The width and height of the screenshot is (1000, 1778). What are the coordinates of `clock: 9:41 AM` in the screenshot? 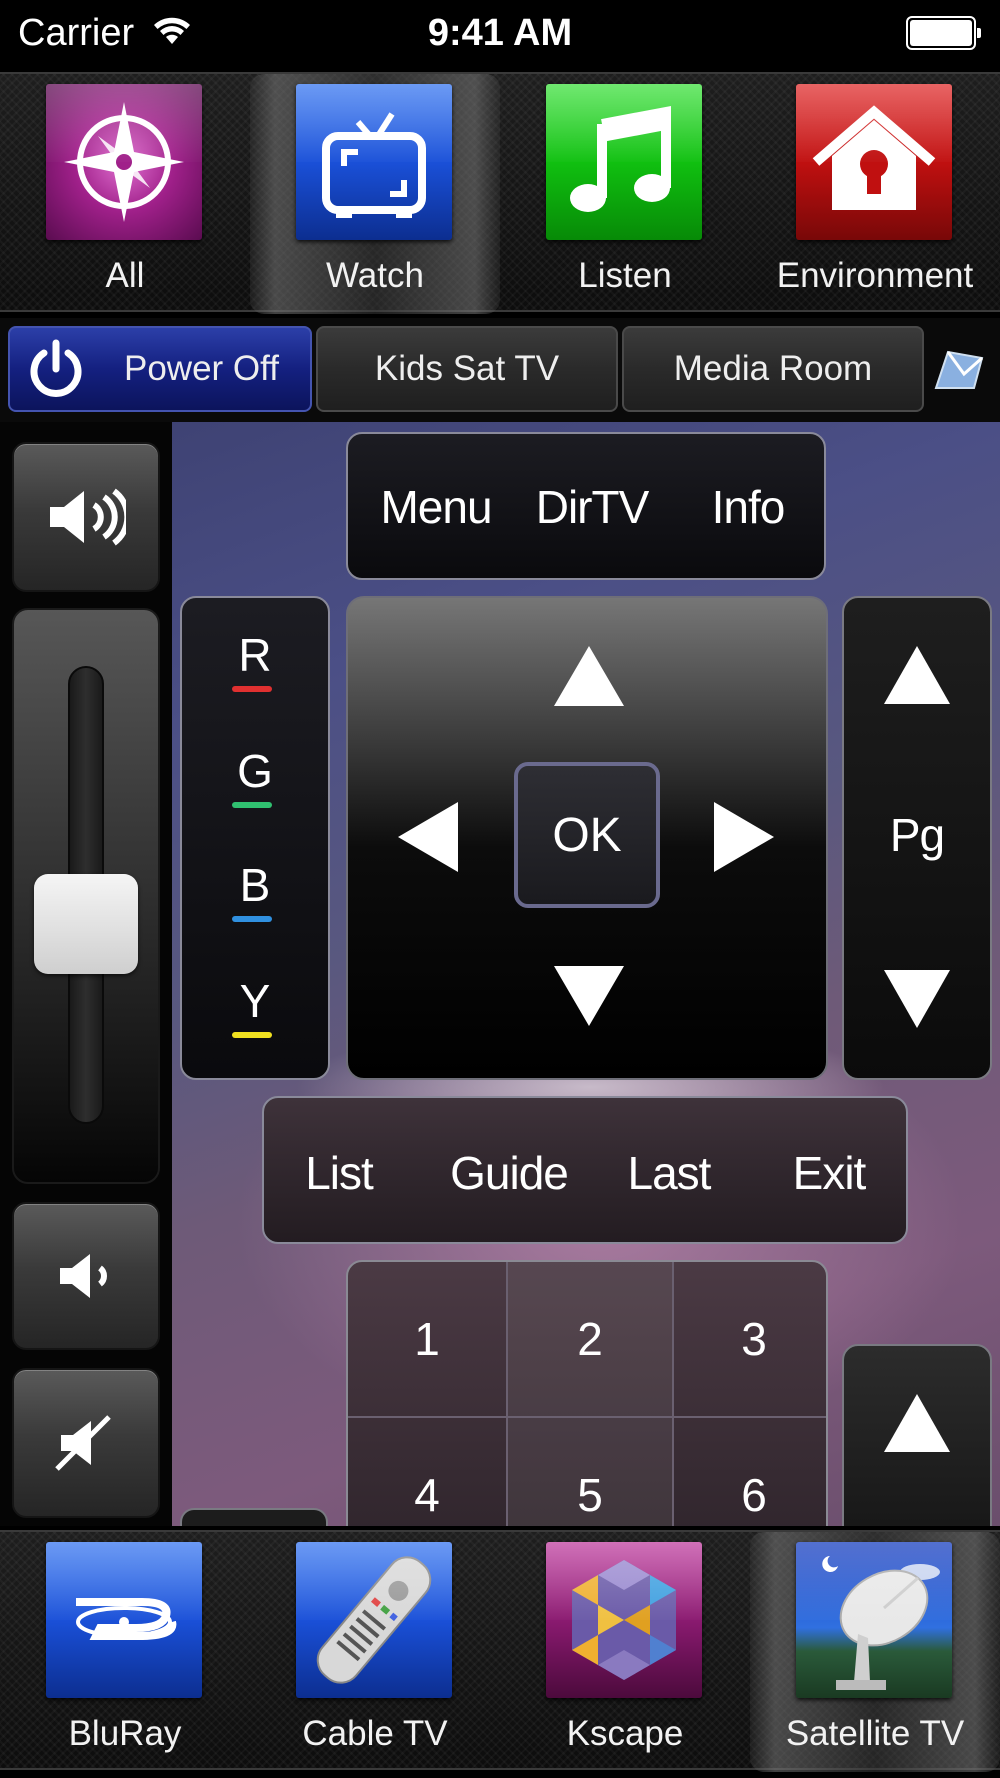 It's located at (500, 33).